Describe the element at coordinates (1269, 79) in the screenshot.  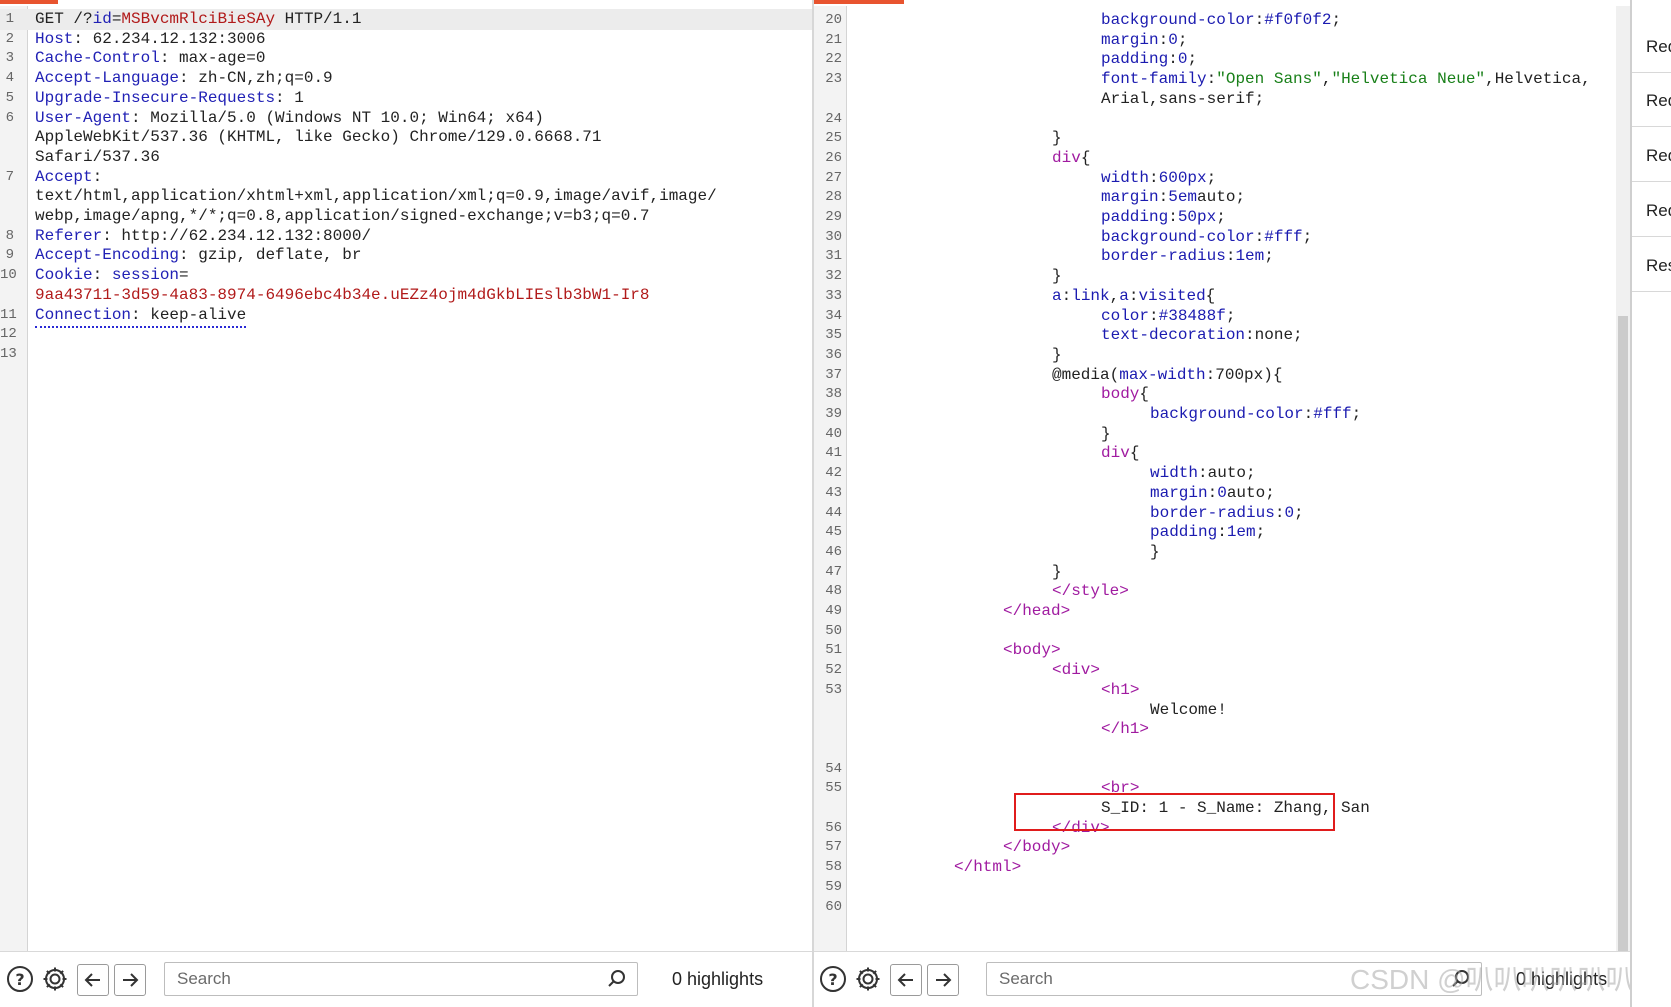
I see `code-token: "Open Sans"` at that location.